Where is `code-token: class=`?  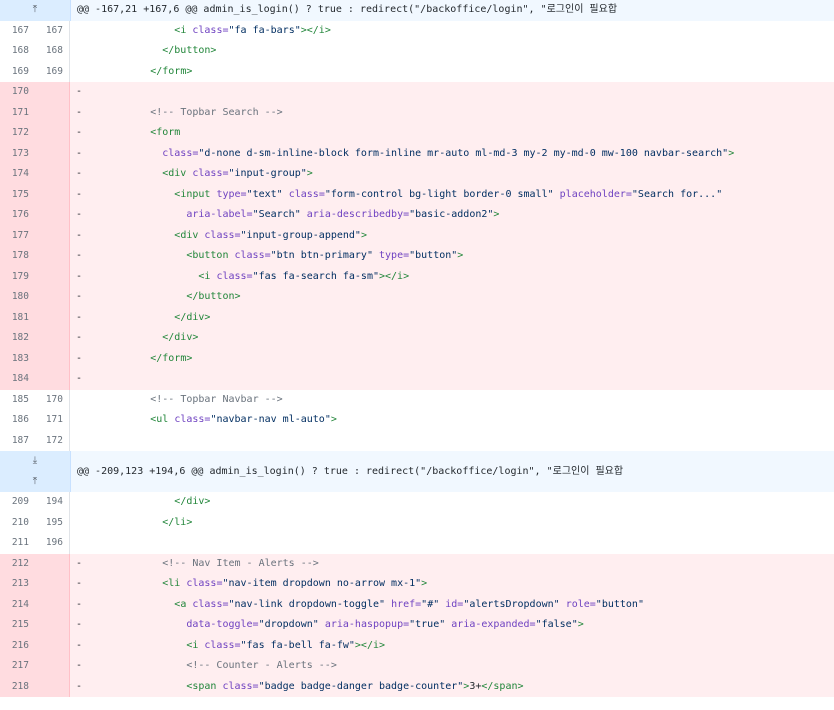
code-token: class= is located at coordinates (210, 173).